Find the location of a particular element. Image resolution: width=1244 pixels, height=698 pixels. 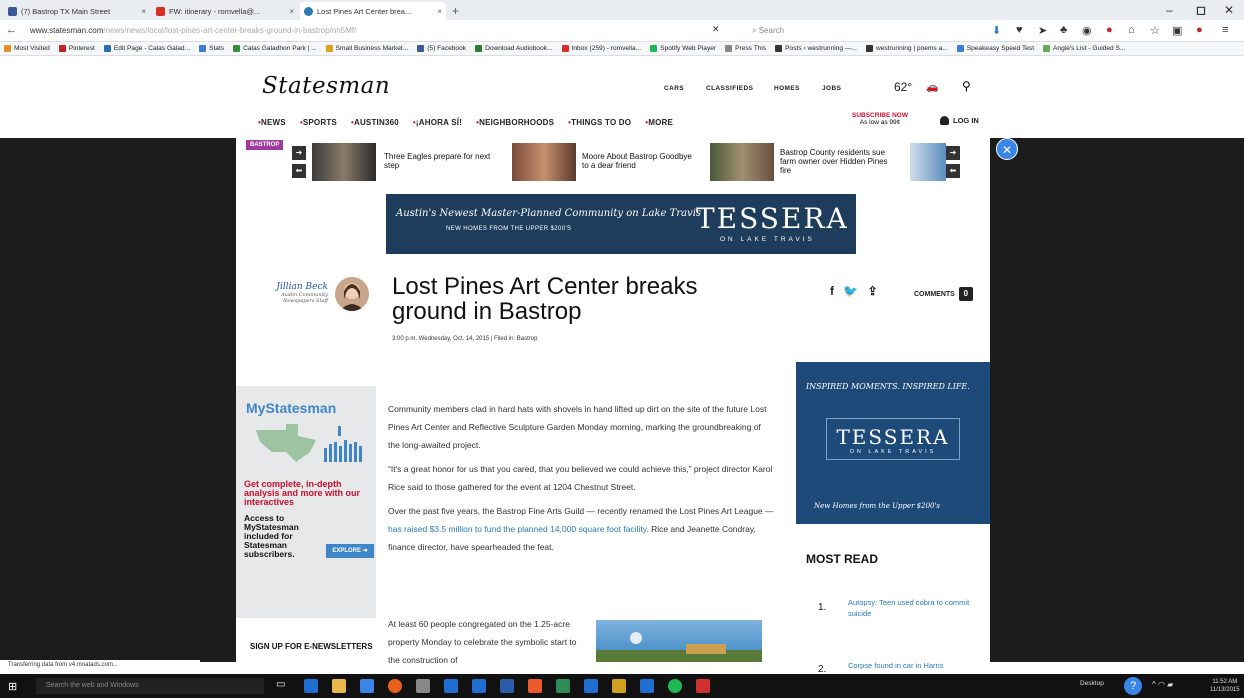

header-link-classifieds: CLASSIFIEDS is located at coordinates (729, 88).